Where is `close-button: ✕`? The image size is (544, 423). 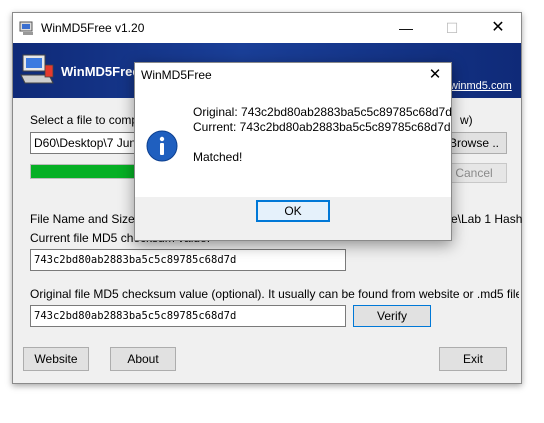
close-button: ✕ is located at coordinates (498, 28).